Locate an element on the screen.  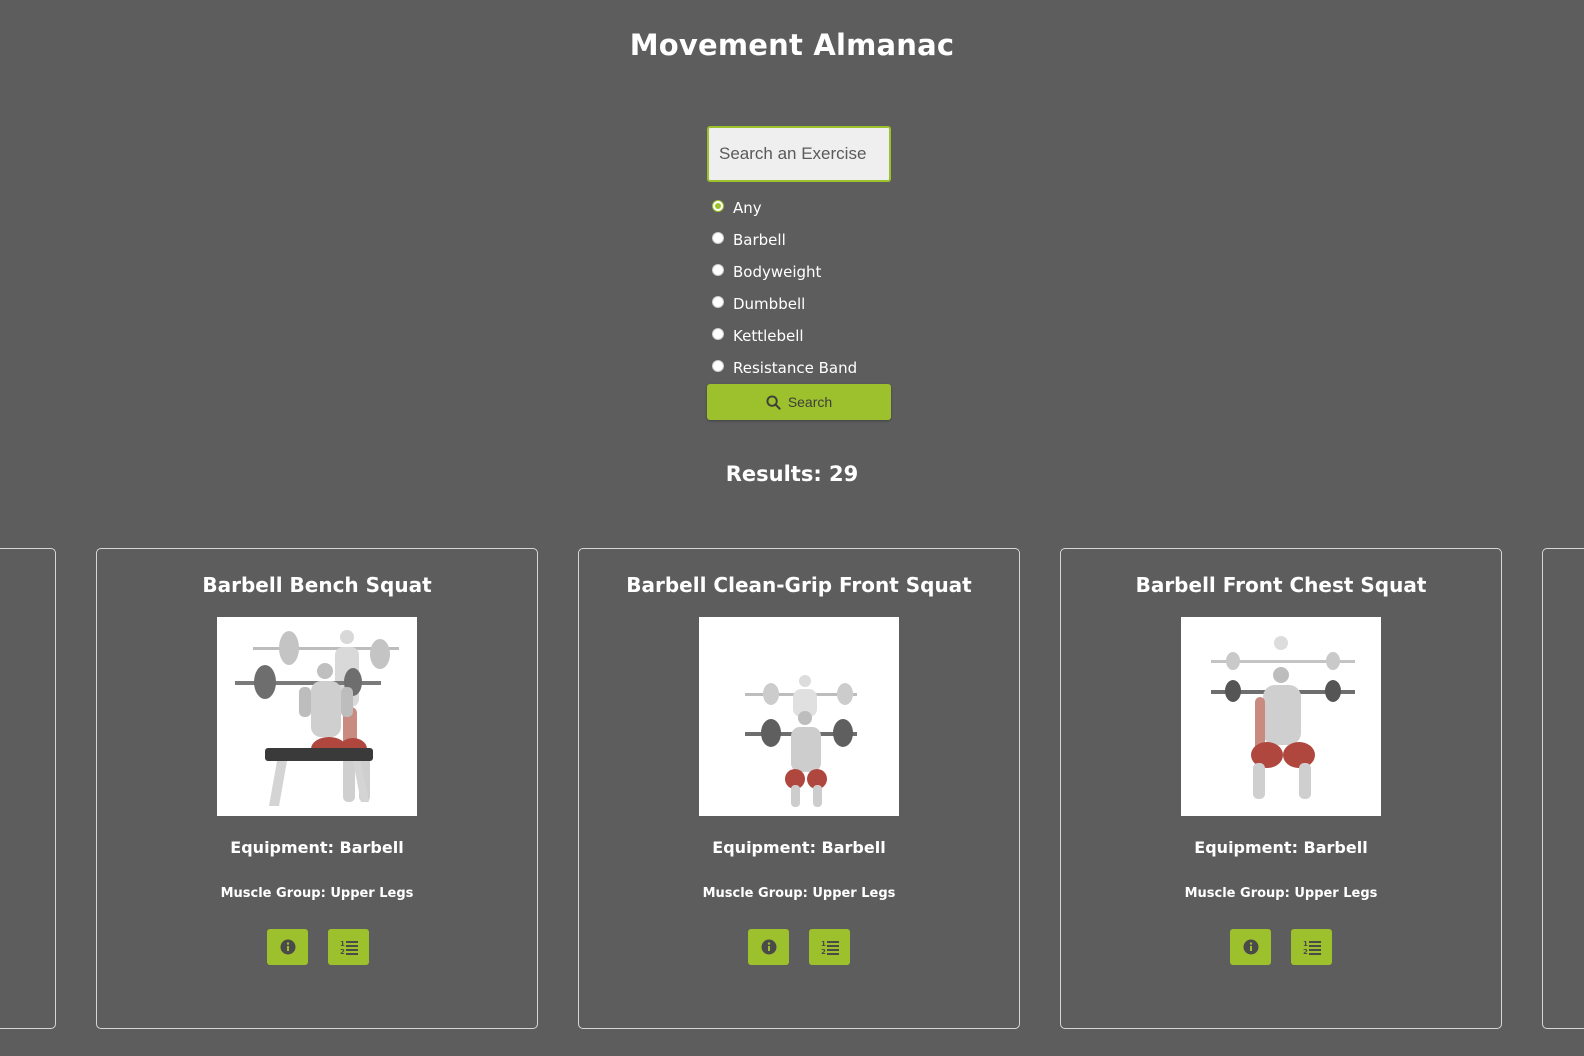
radio-label-barbell: Barbell is located at coordinates (759, 240).